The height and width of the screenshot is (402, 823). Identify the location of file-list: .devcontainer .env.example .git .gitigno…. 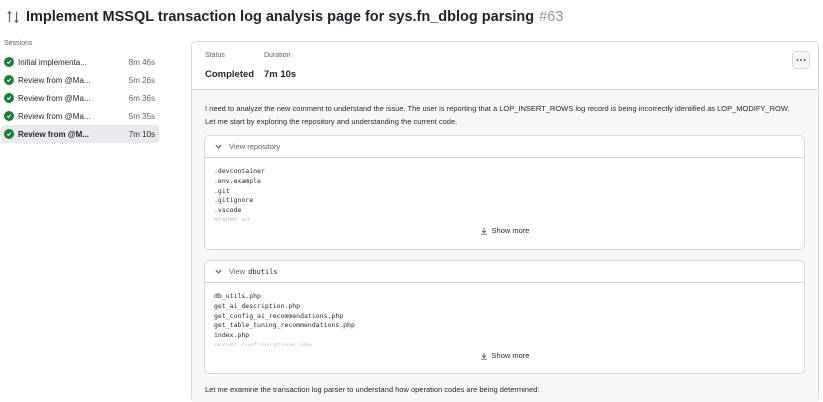
(504, 194).